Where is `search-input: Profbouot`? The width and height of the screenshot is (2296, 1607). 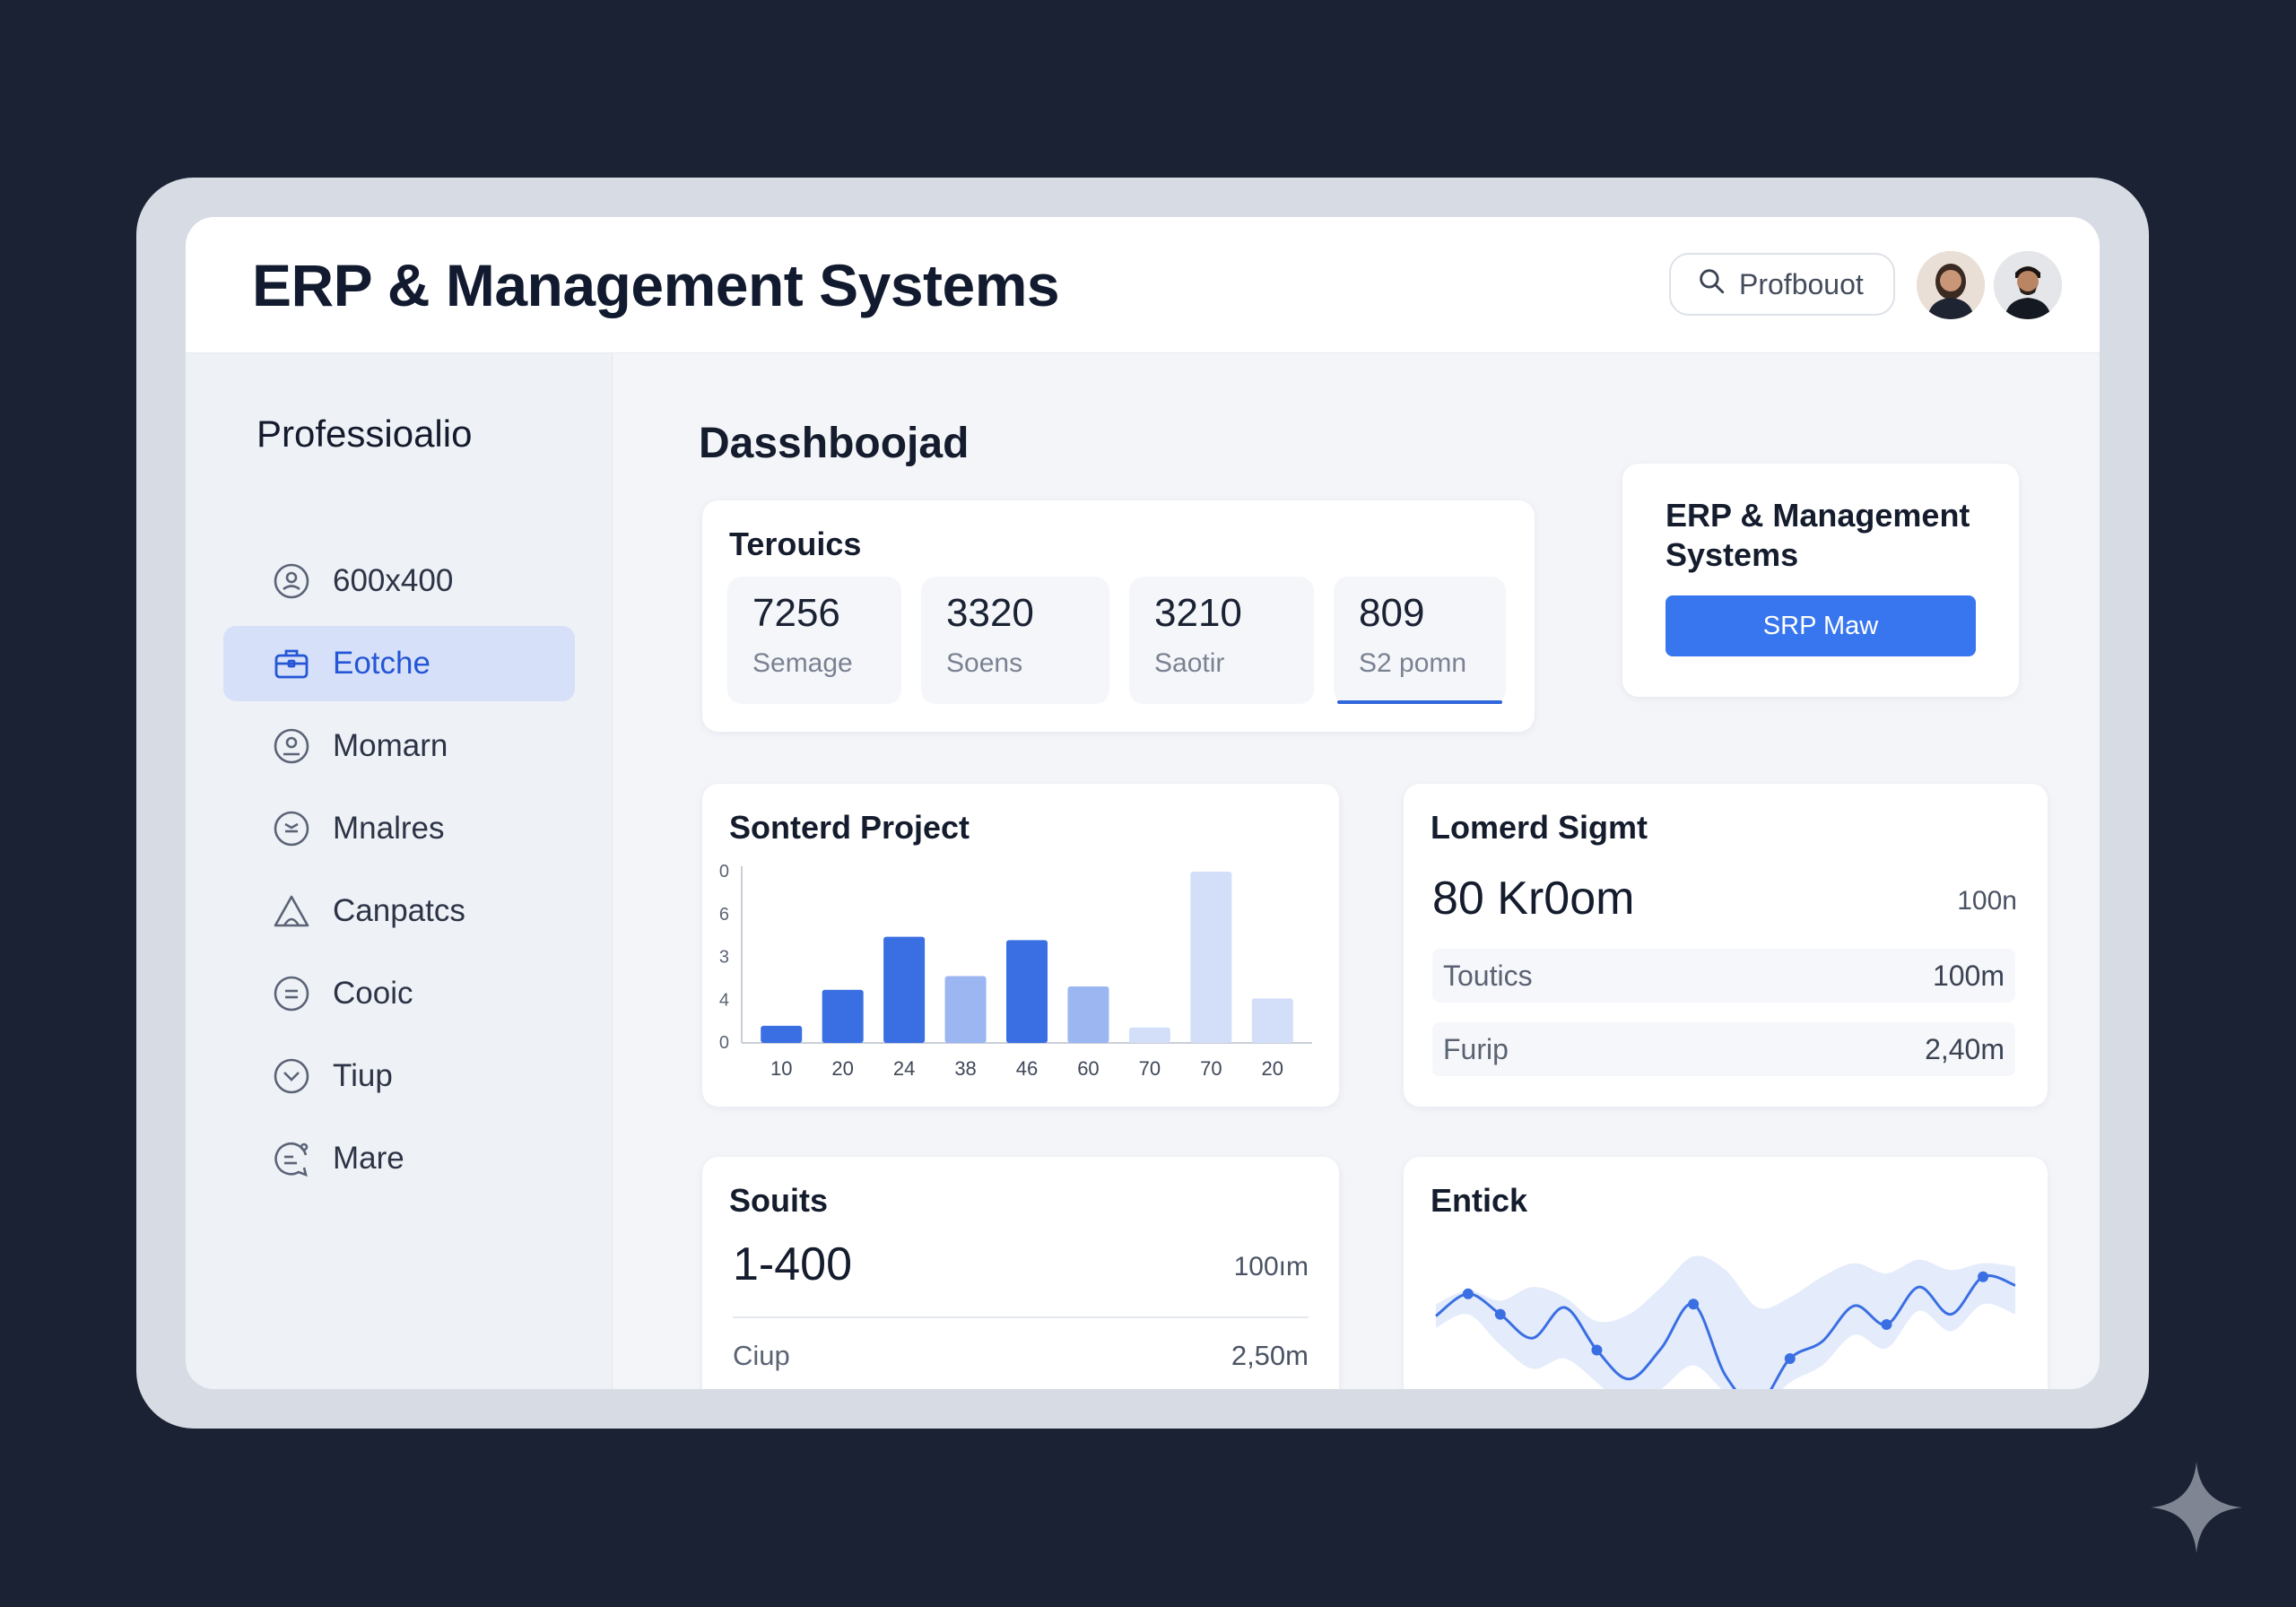
search-input: Profbouot is located at coordinates (1782, 285).